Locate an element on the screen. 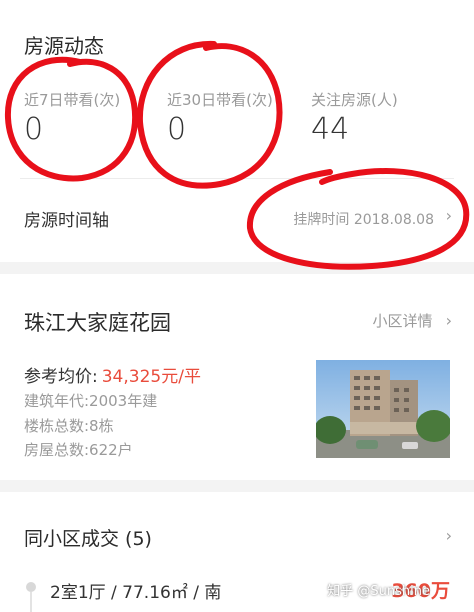 The image size is (474, 612). building-count: 楼栋总数:8栋 is located at coordinates (69, 426).